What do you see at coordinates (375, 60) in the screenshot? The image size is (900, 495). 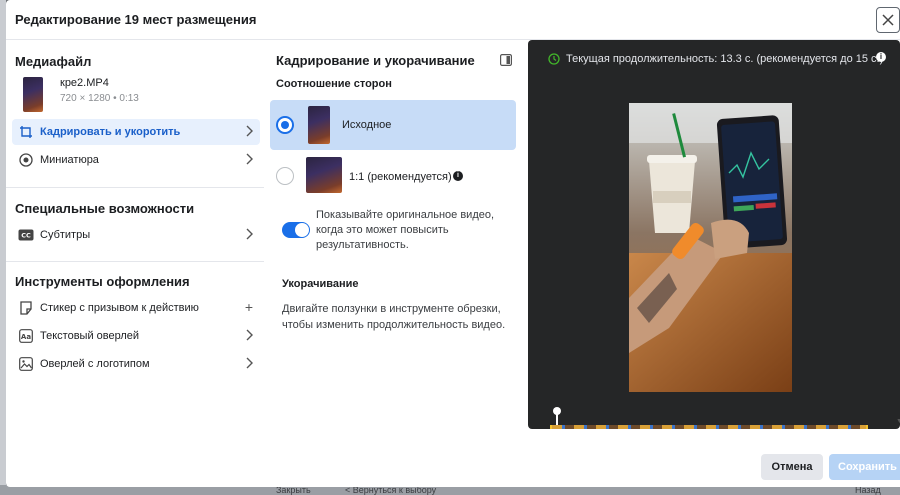 I see `crop-trim-title: Кадрирование и укорачивание` at bounding box center [375, 60].